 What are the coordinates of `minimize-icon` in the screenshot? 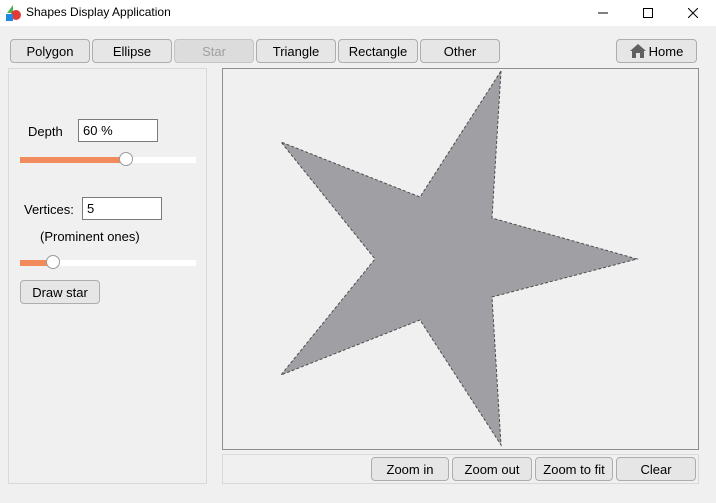 It's located at (603, 13).